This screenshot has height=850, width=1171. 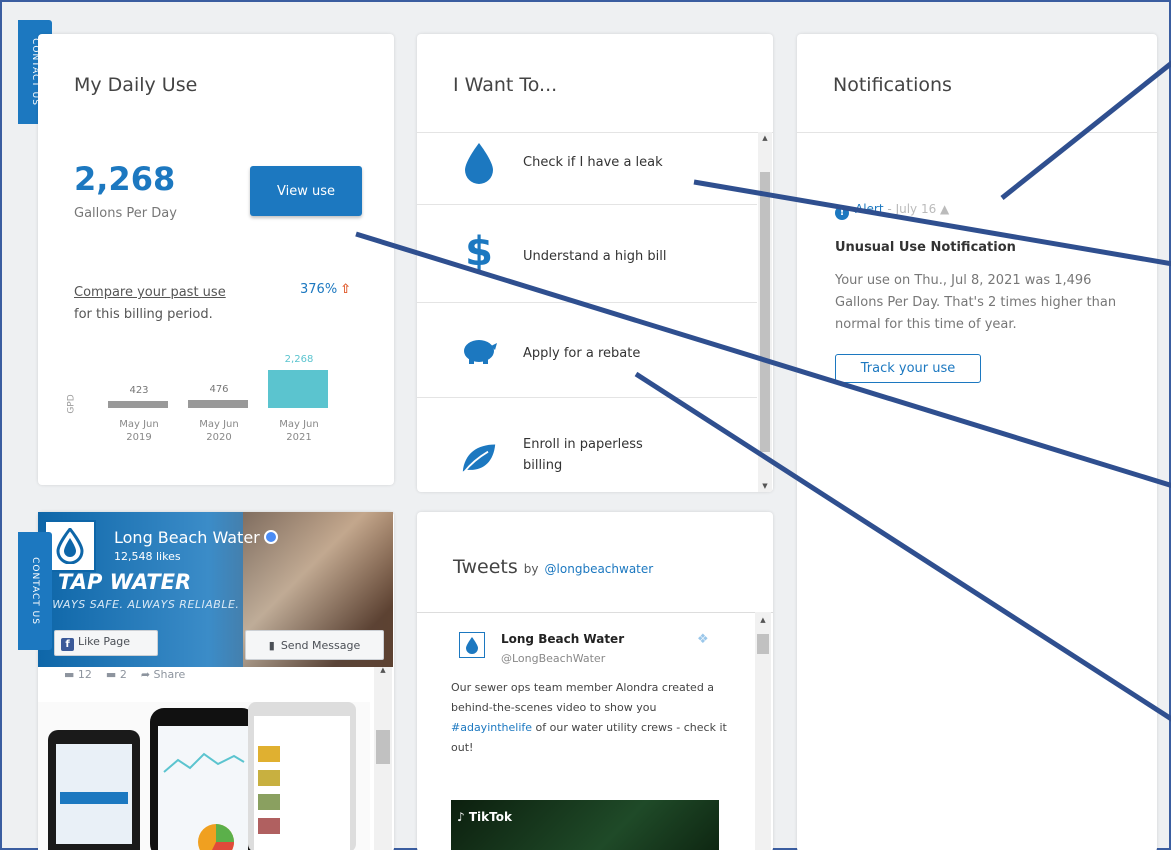 I want to click on chart-category-label: May Jun 2019, so click(x=139, y=431).